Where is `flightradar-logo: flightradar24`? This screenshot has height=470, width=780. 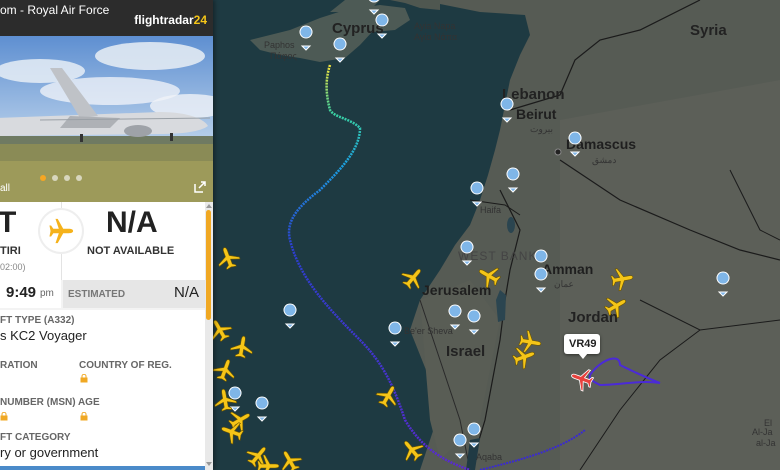
flightradar-logo: flightradar24 is located at coordinates (170, 20).